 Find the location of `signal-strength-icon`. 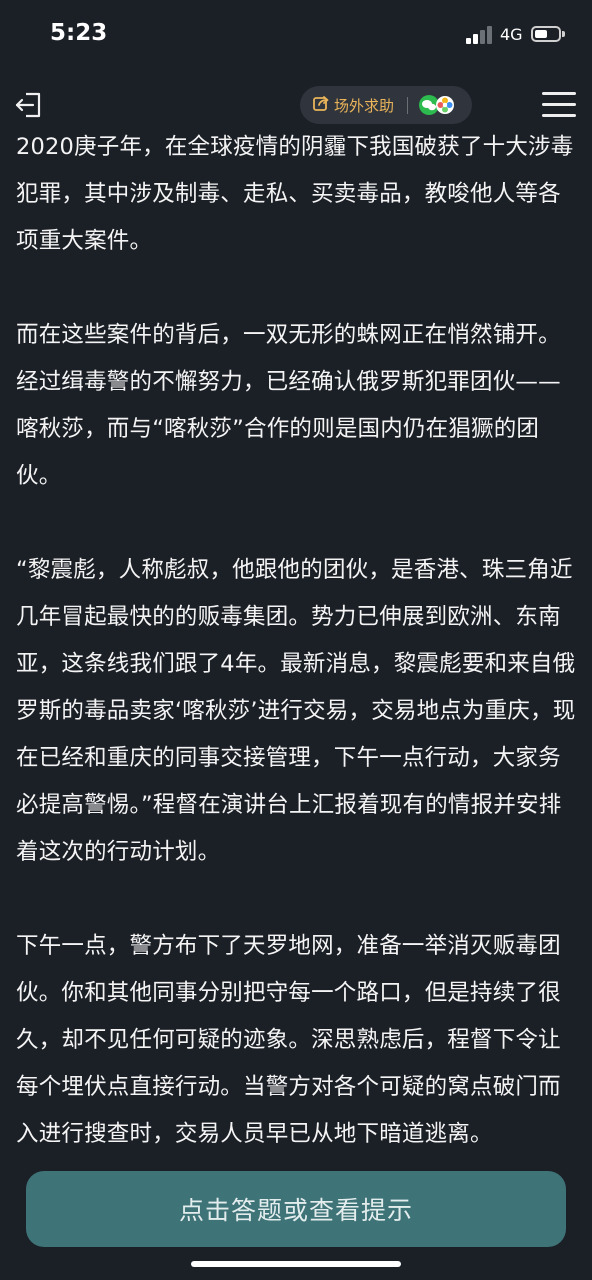

signal-strength-icon is located at coordinates (480, 35).